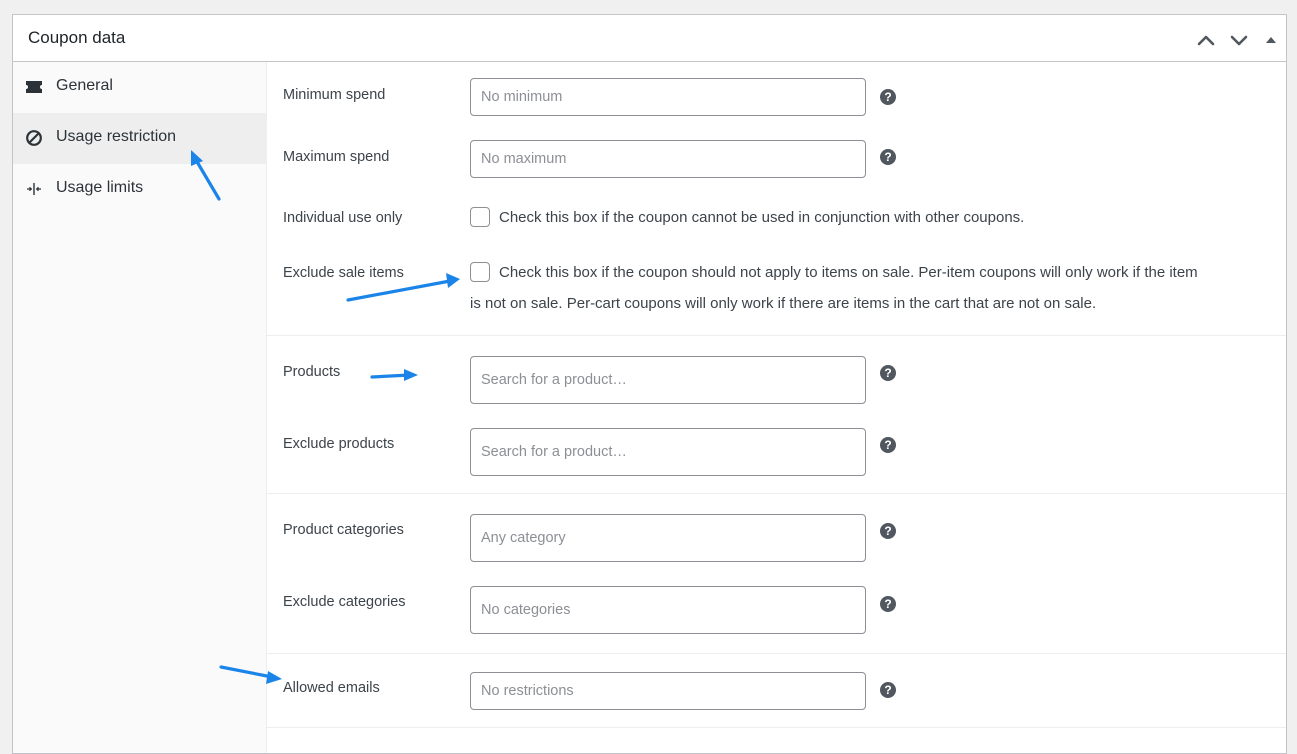 The height and width of the screenshot is (754, 1297). I want to click on exclude-products-search-input, so click(668, 452).